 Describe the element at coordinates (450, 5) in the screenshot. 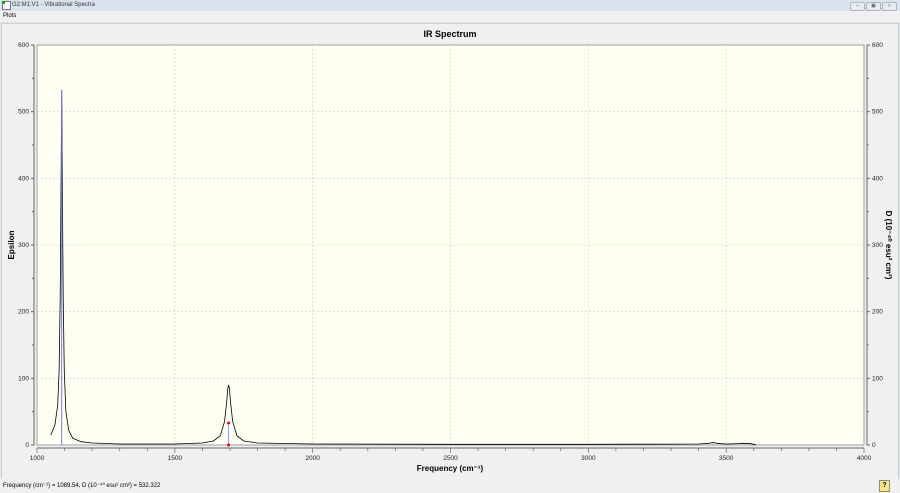

I see `title-bar: G2:M1:V1 - Vibrational Spectra – ▣ □` at that location.